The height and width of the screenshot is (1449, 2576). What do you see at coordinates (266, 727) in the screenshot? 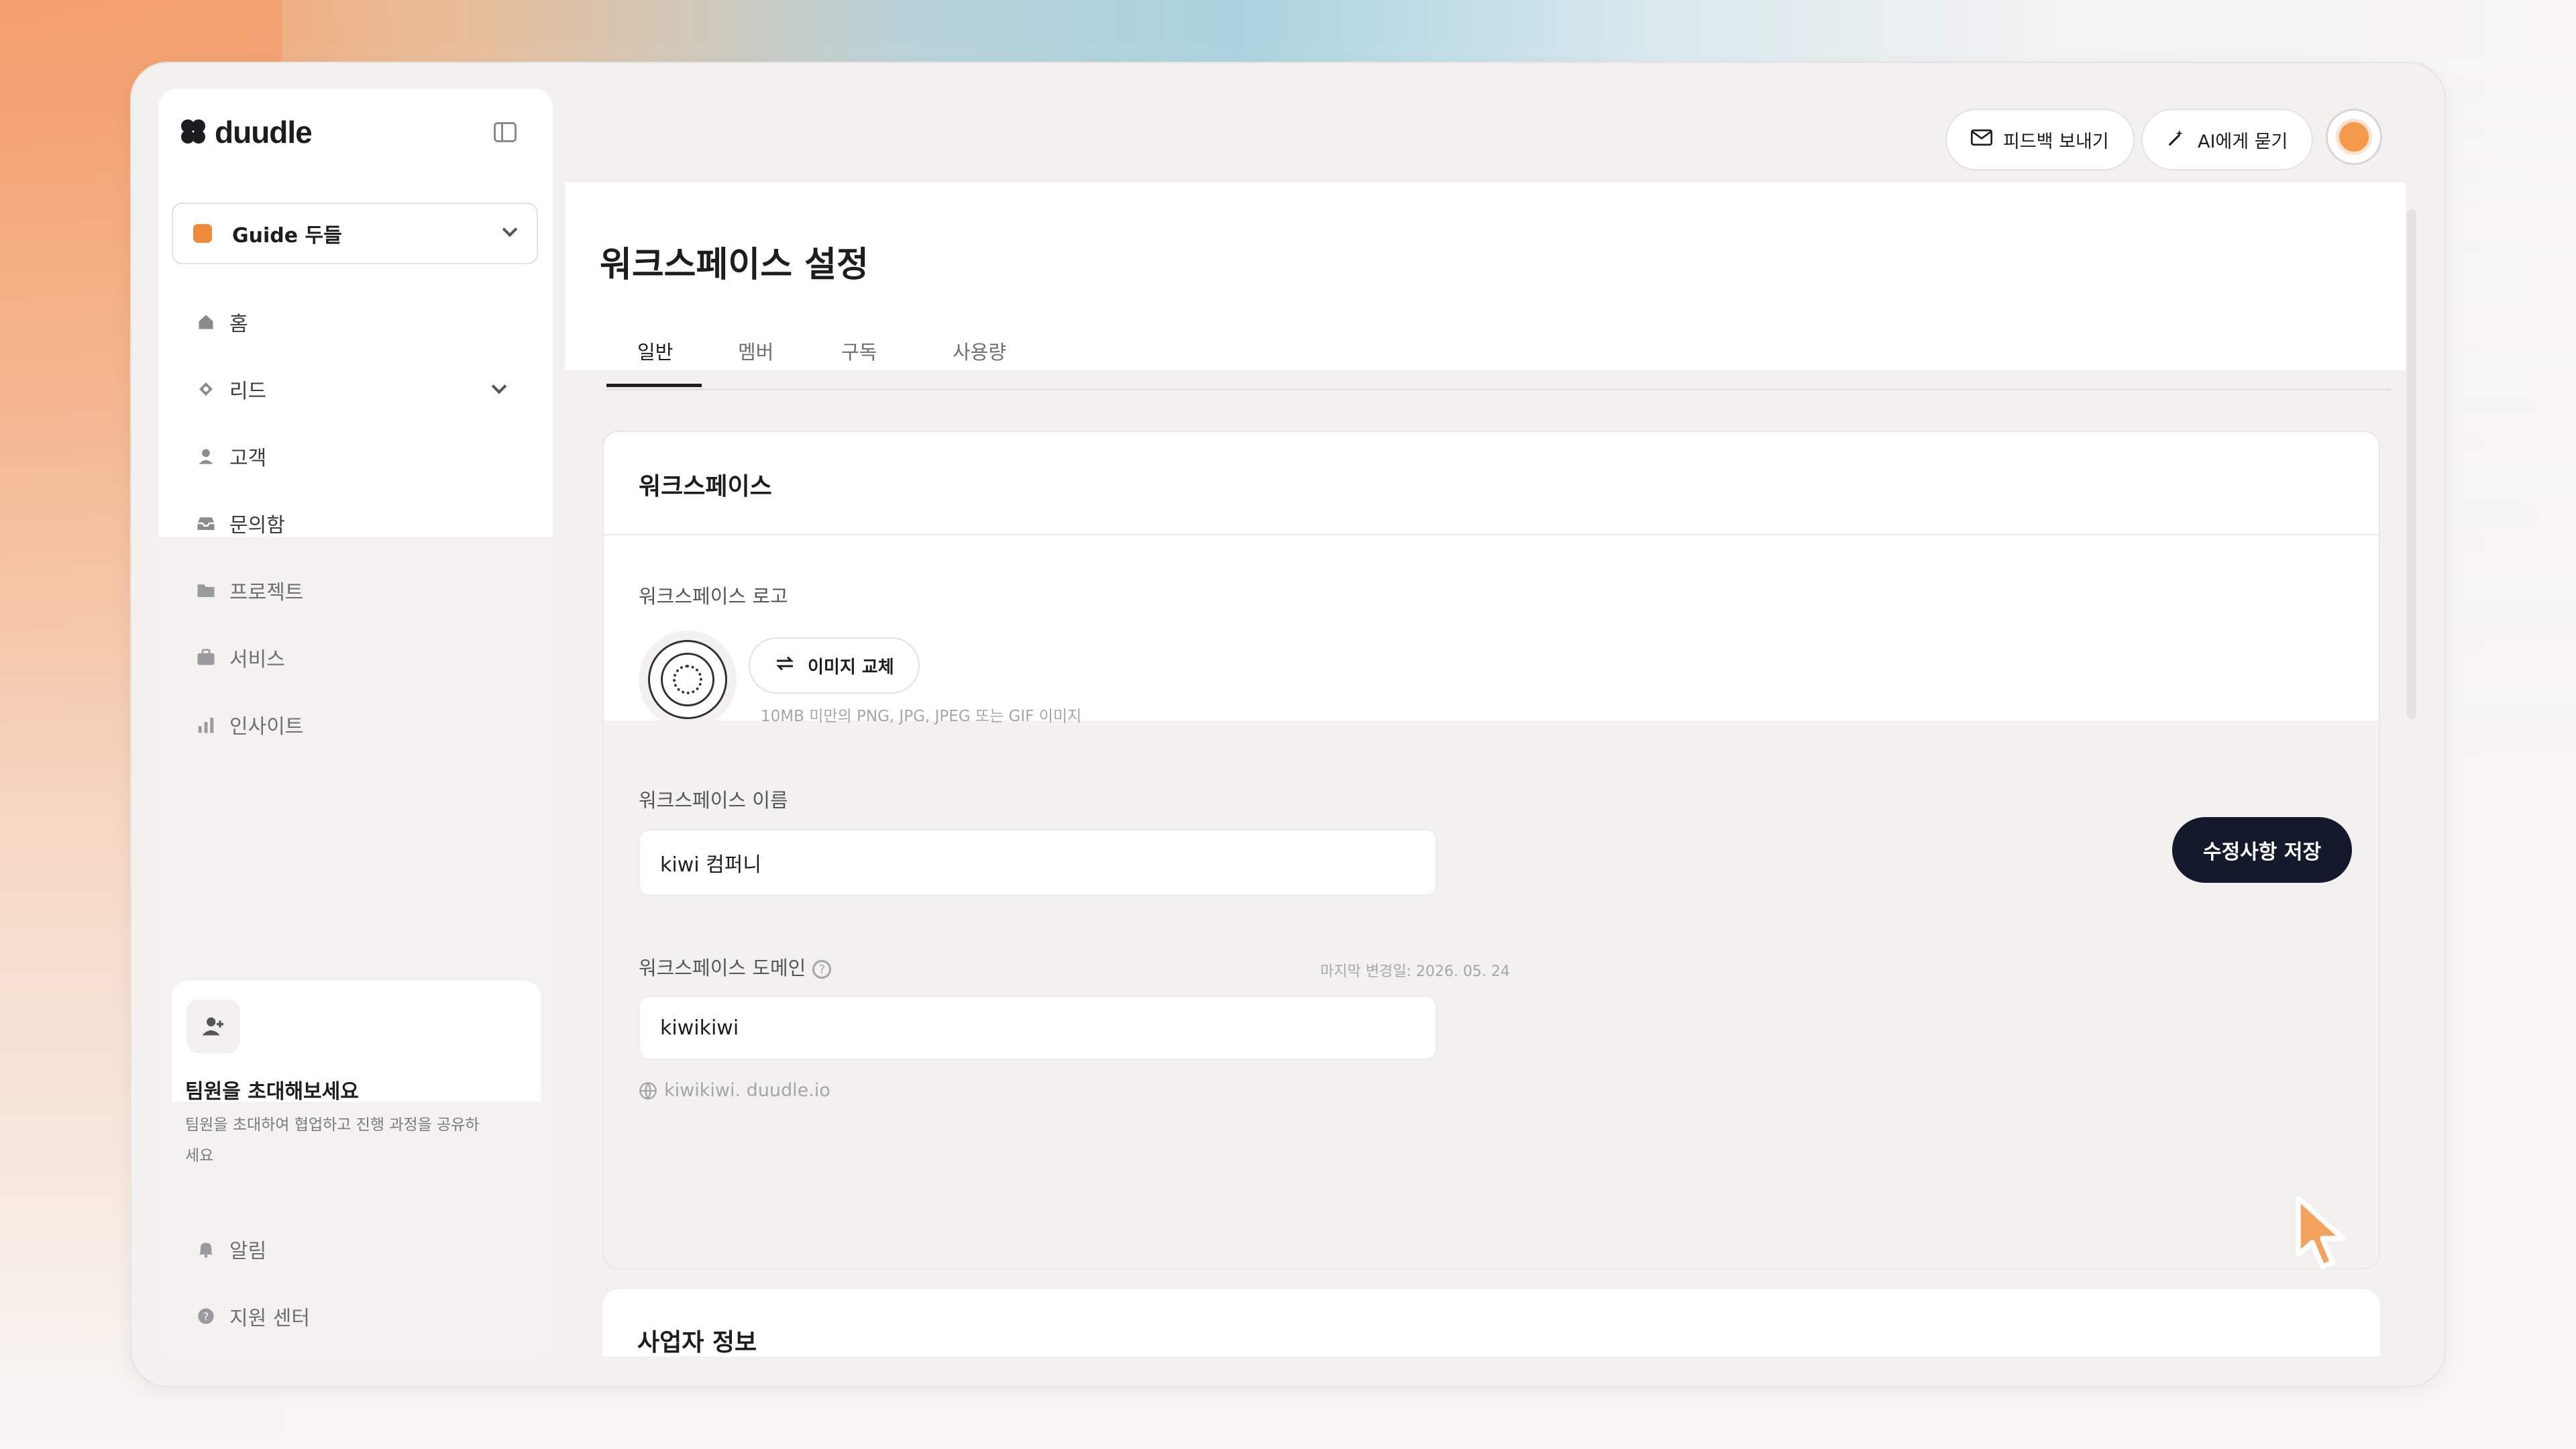
I see `sidebar-item-label: 인사이트` at bounding box center [266, 727].